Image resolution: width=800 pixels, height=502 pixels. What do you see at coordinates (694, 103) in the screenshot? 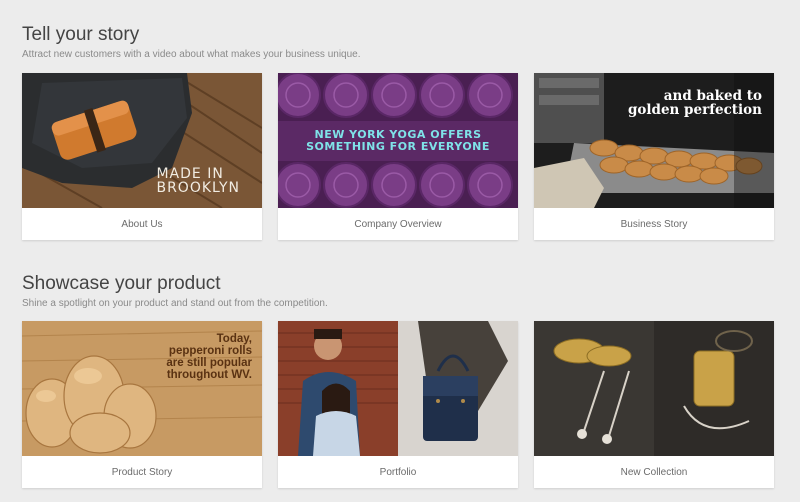
I see `overlay-text: and baked to golden perfection` at bounding box center [694, 103].